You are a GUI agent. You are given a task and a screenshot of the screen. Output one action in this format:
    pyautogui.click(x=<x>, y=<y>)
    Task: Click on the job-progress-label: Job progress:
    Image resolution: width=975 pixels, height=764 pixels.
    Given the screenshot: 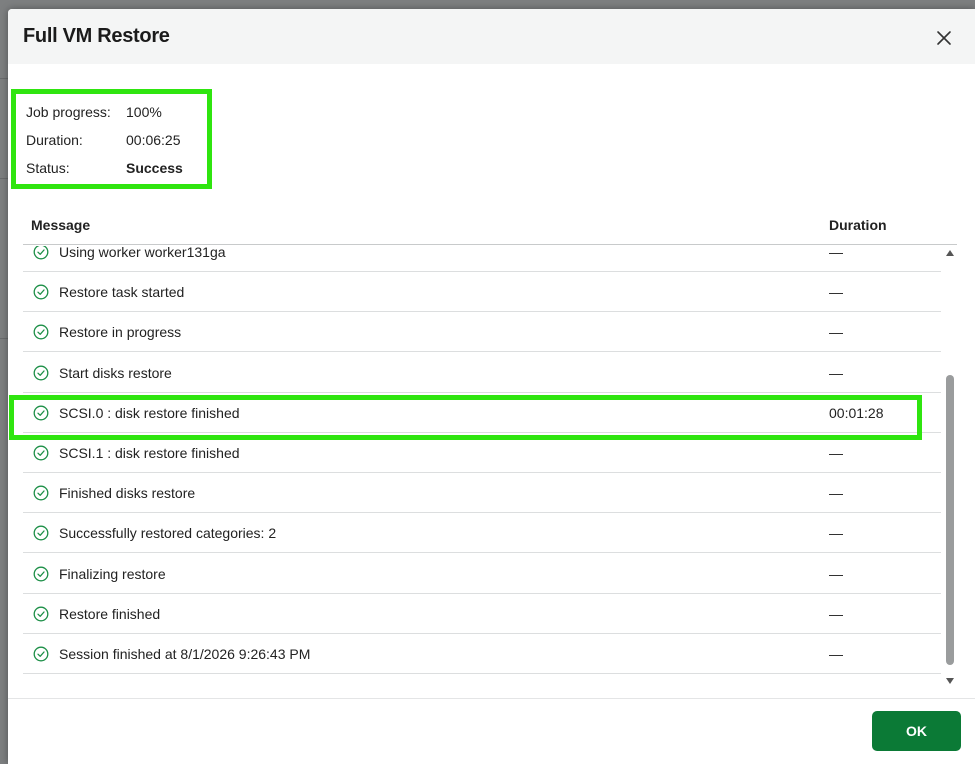 What is the action you would take?
    pyautogui.click(x=68, y=112)
    